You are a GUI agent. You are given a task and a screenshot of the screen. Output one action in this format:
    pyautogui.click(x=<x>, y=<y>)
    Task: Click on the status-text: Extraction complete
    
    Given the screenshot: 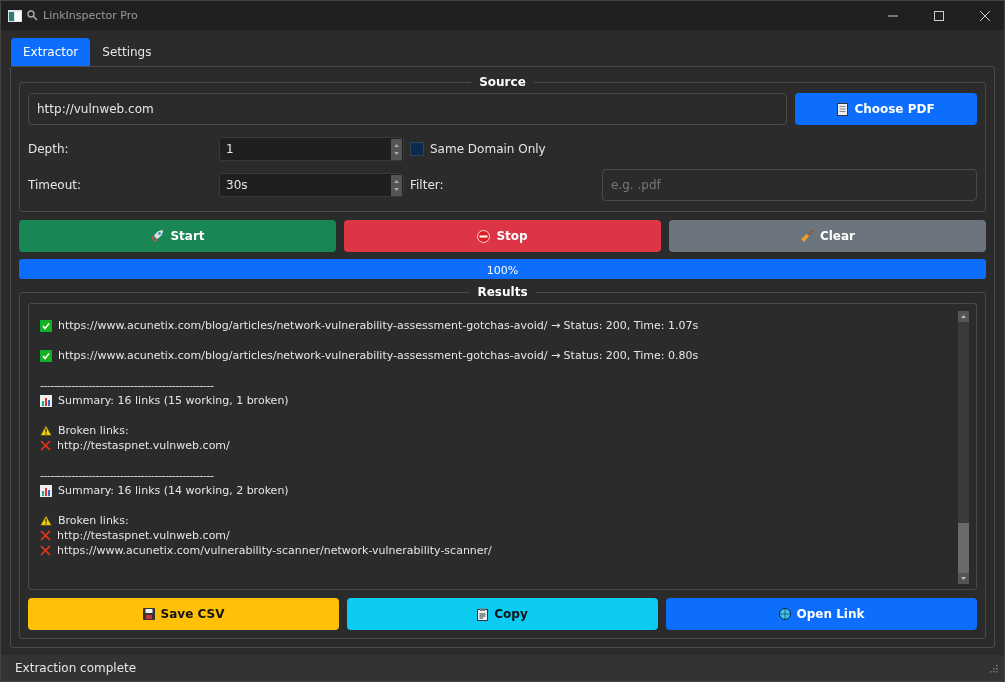 What is the action you would take?
    pyautogui.click(x=76, y=668)
    